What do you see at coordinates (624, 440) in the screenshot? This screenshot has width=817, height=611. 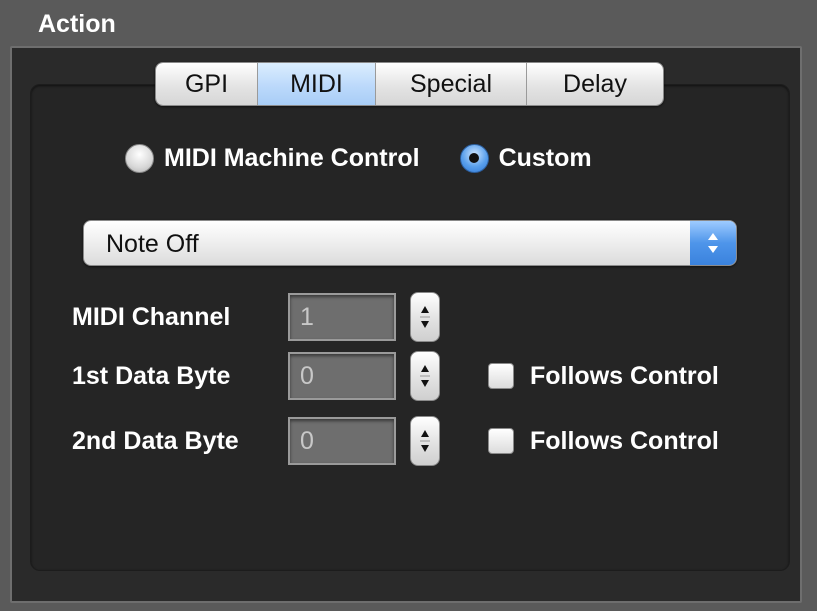 I see `follows-control-2-label: Follows Control` at bounding box center [624, 440].